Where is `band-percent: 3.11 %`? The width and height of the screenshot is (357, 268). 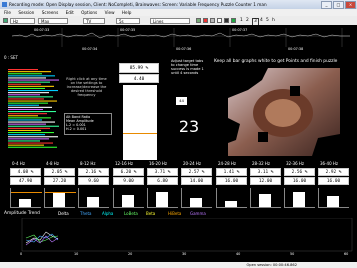 band-percent: 3.11 % is located at coordinates (265, 172).